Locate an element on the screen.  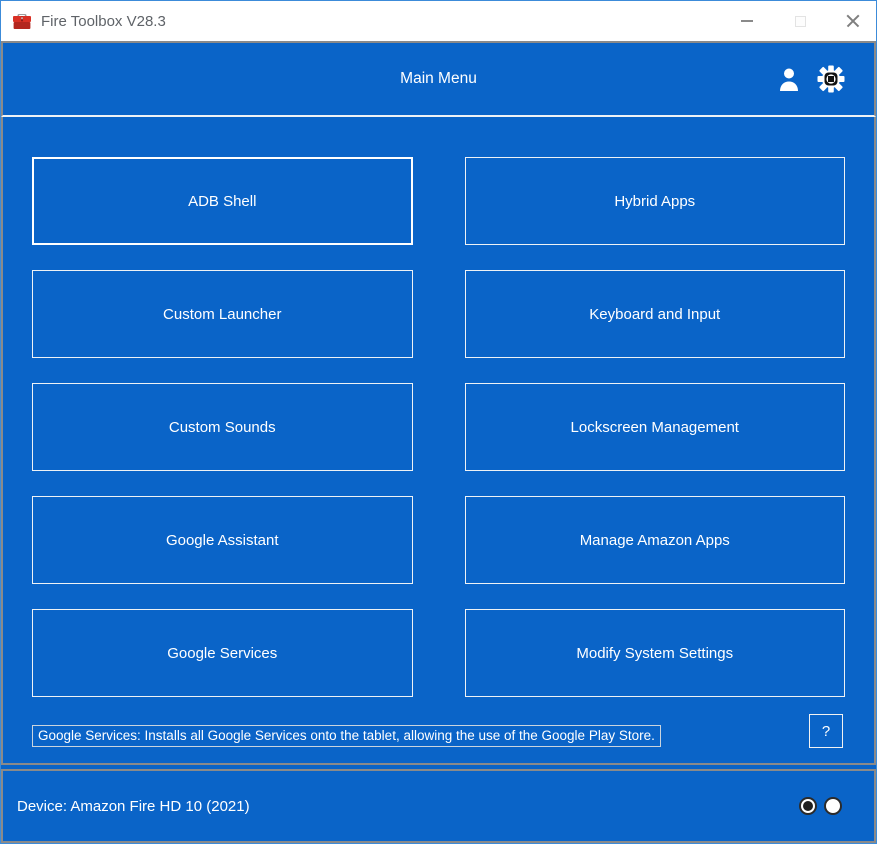
page-title: Main Menu is located at coordinates (438, 78).